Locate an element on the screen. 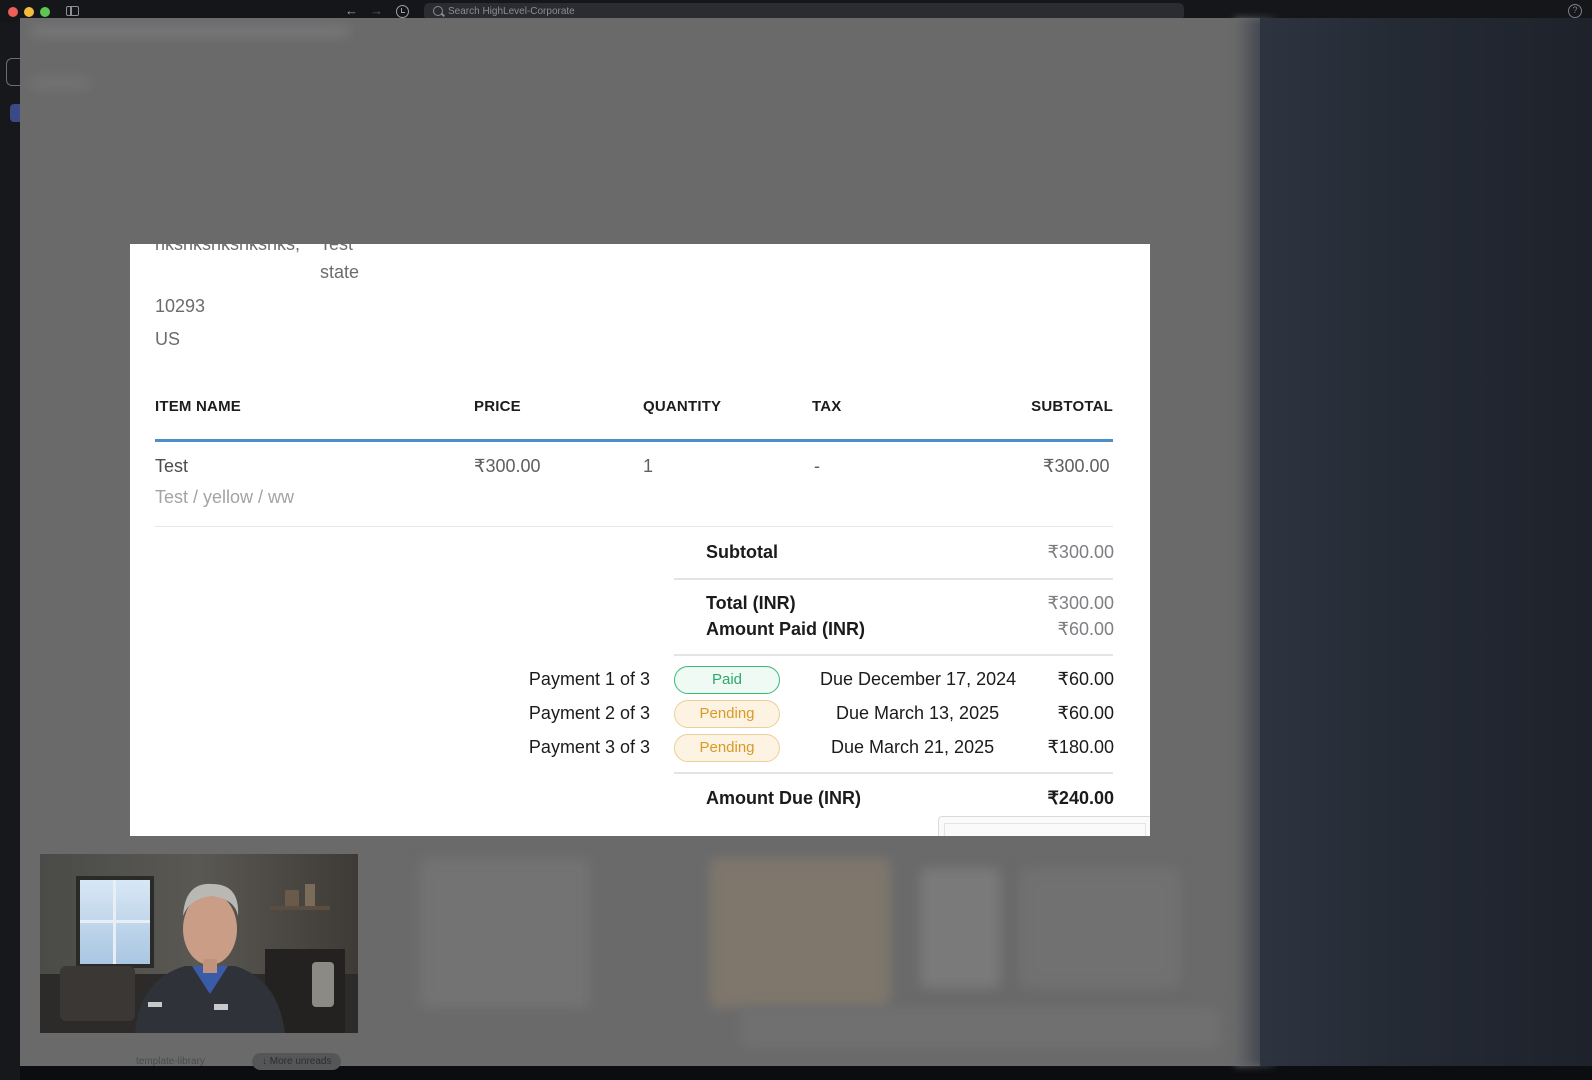 The height and width of the screenshot is (1080, 1592). close-window-icon is located at coordinates (13, 12).